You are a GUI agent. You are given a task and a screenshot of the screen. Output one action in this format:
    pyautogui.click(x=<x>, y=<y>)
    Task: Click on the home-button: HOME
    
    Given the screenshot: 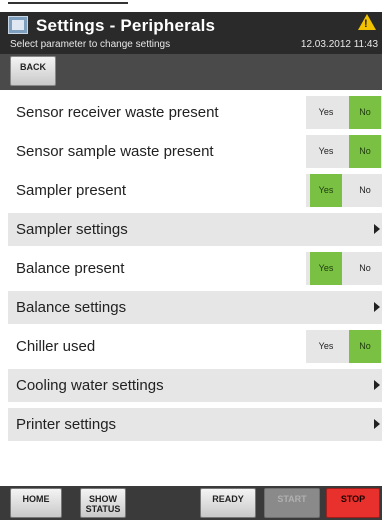 What is the action you would take?
    pyautogui.click(x=36, y=503)
    